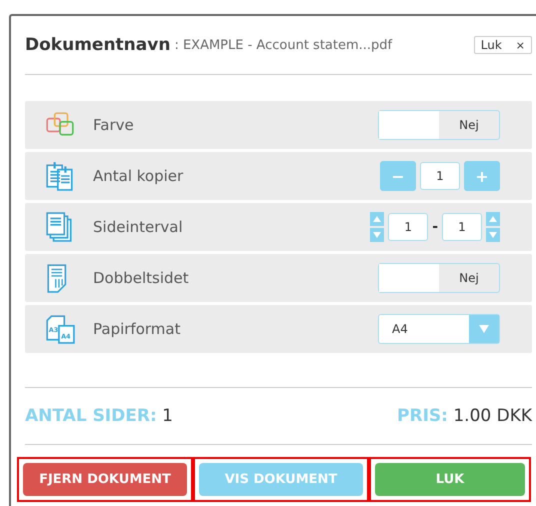 This screenshot has width=536, height=506. What do you see at coordinates (440, 176) in the screenshot?
I see `copies-field: 1` at bounding box center [440, 176].